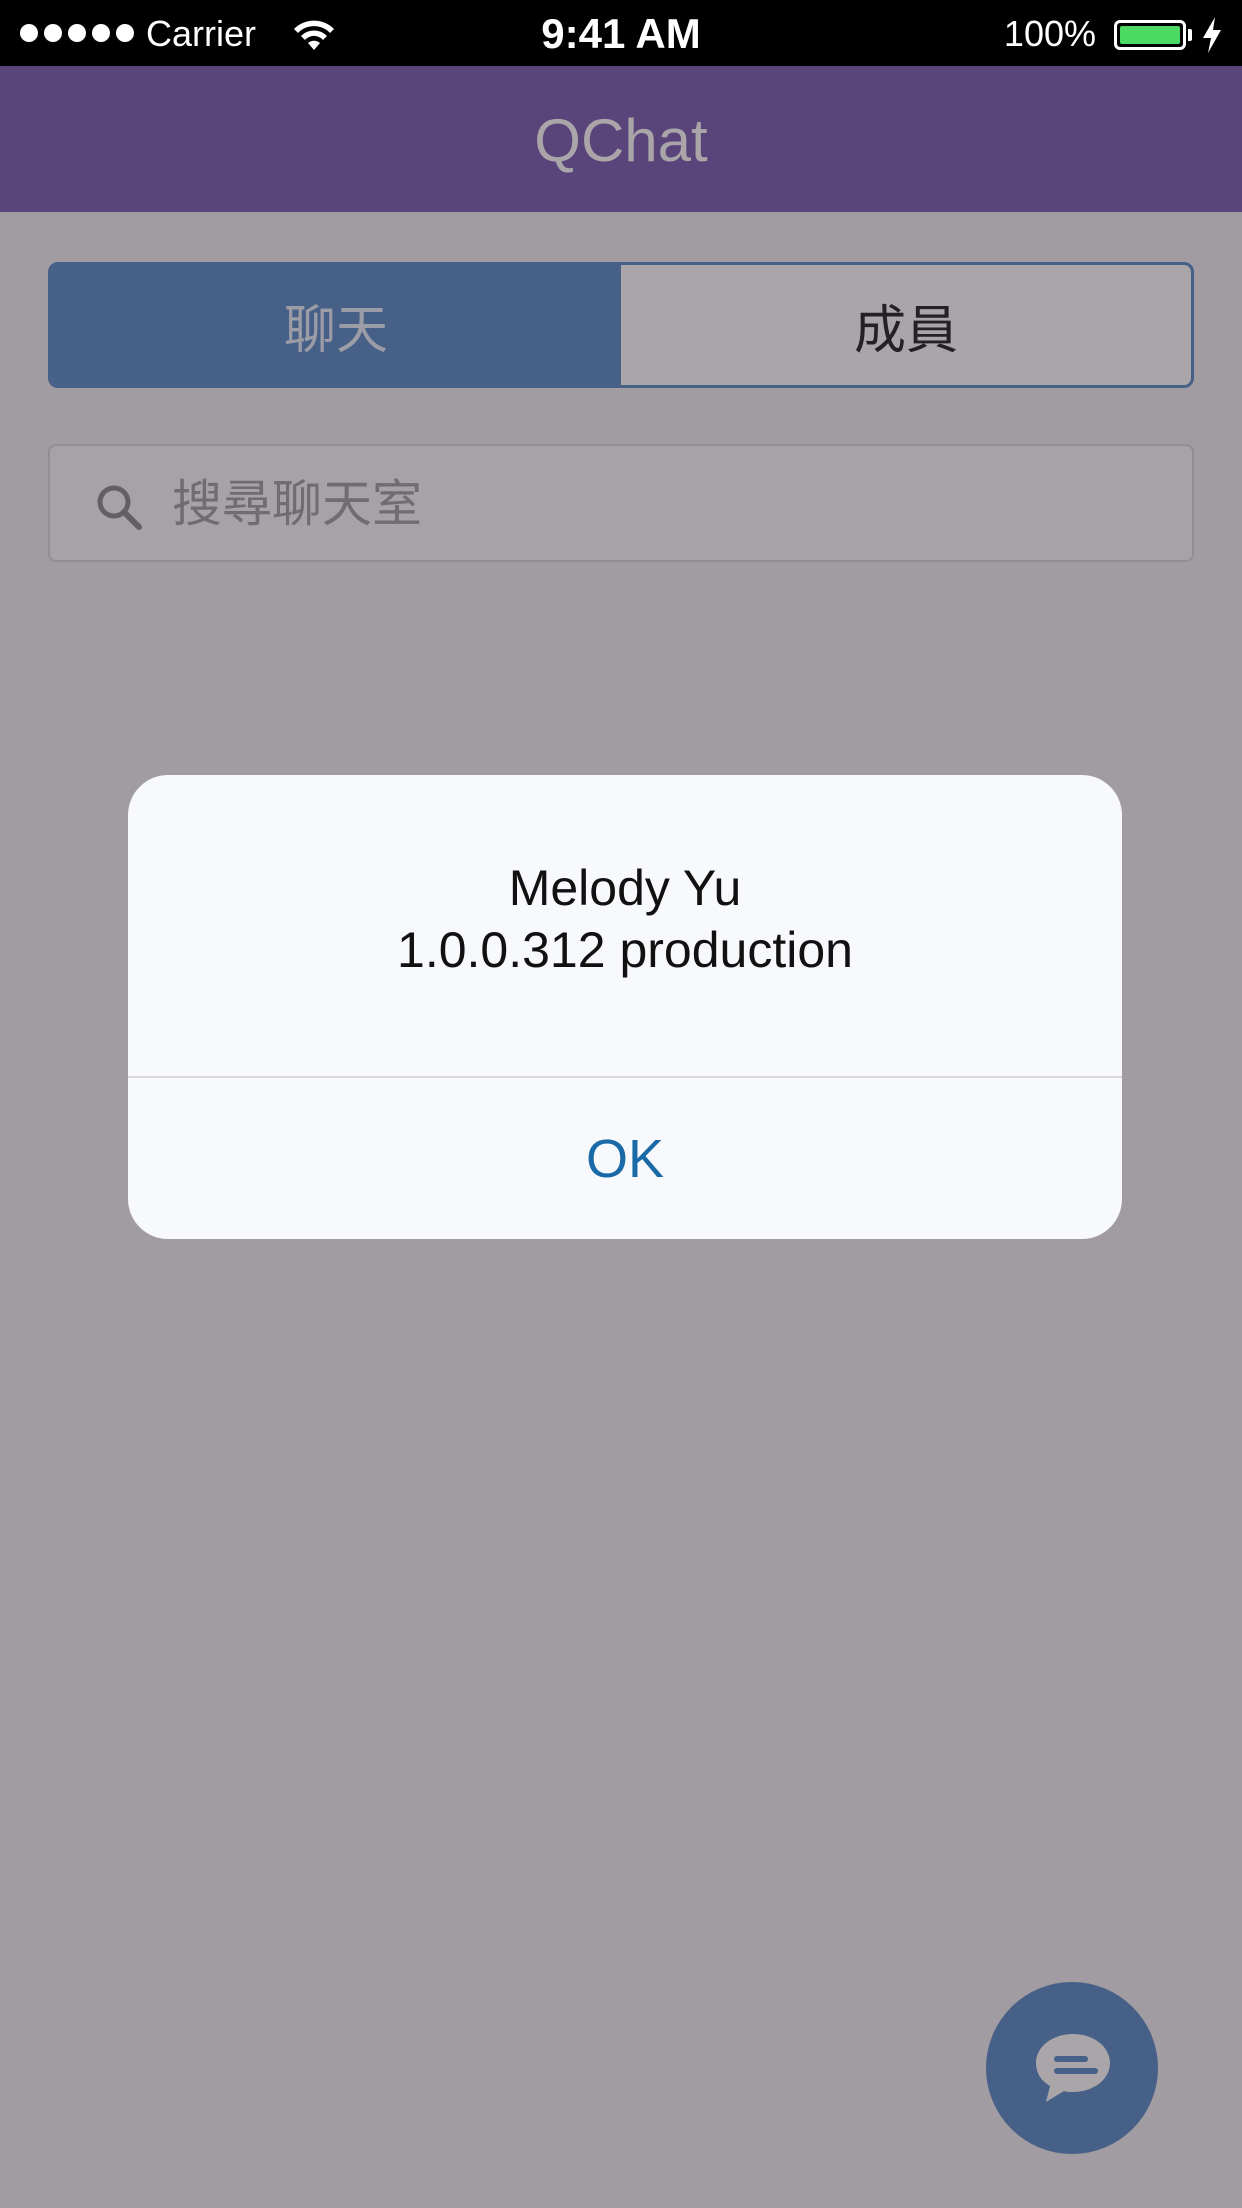 This screenshot has height=2208, width=1242. Describe the element at coordinates (625, 919) in the screenshot. I see `alert-message: Melody Yu 1.0.0.312 production` at that location.